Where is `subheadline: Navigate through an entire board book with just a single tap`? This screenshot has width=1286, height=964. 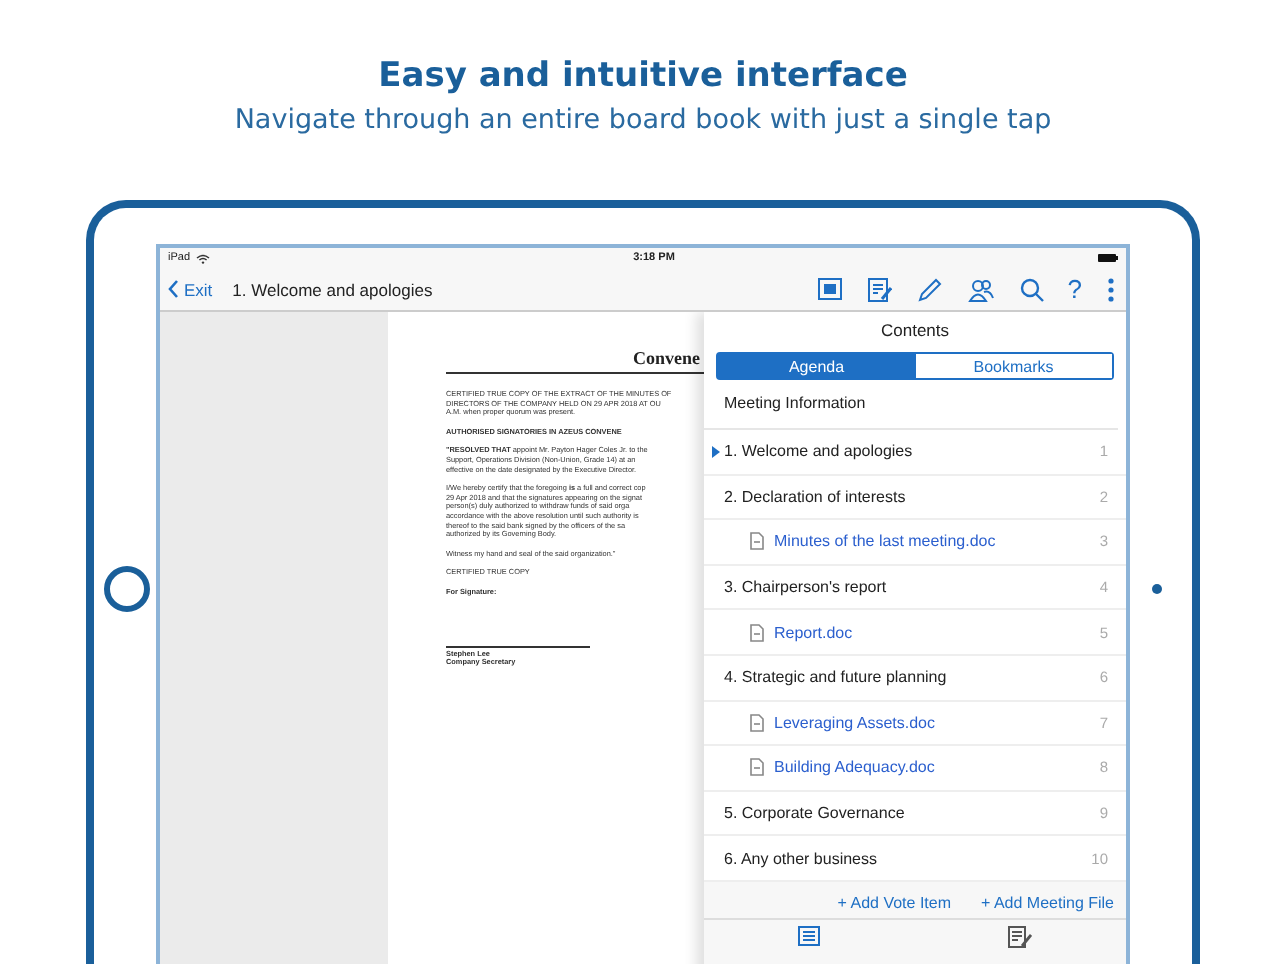
subheadline: Navigate through an entire board book with just a single tap is located at coordinates (643, 121).